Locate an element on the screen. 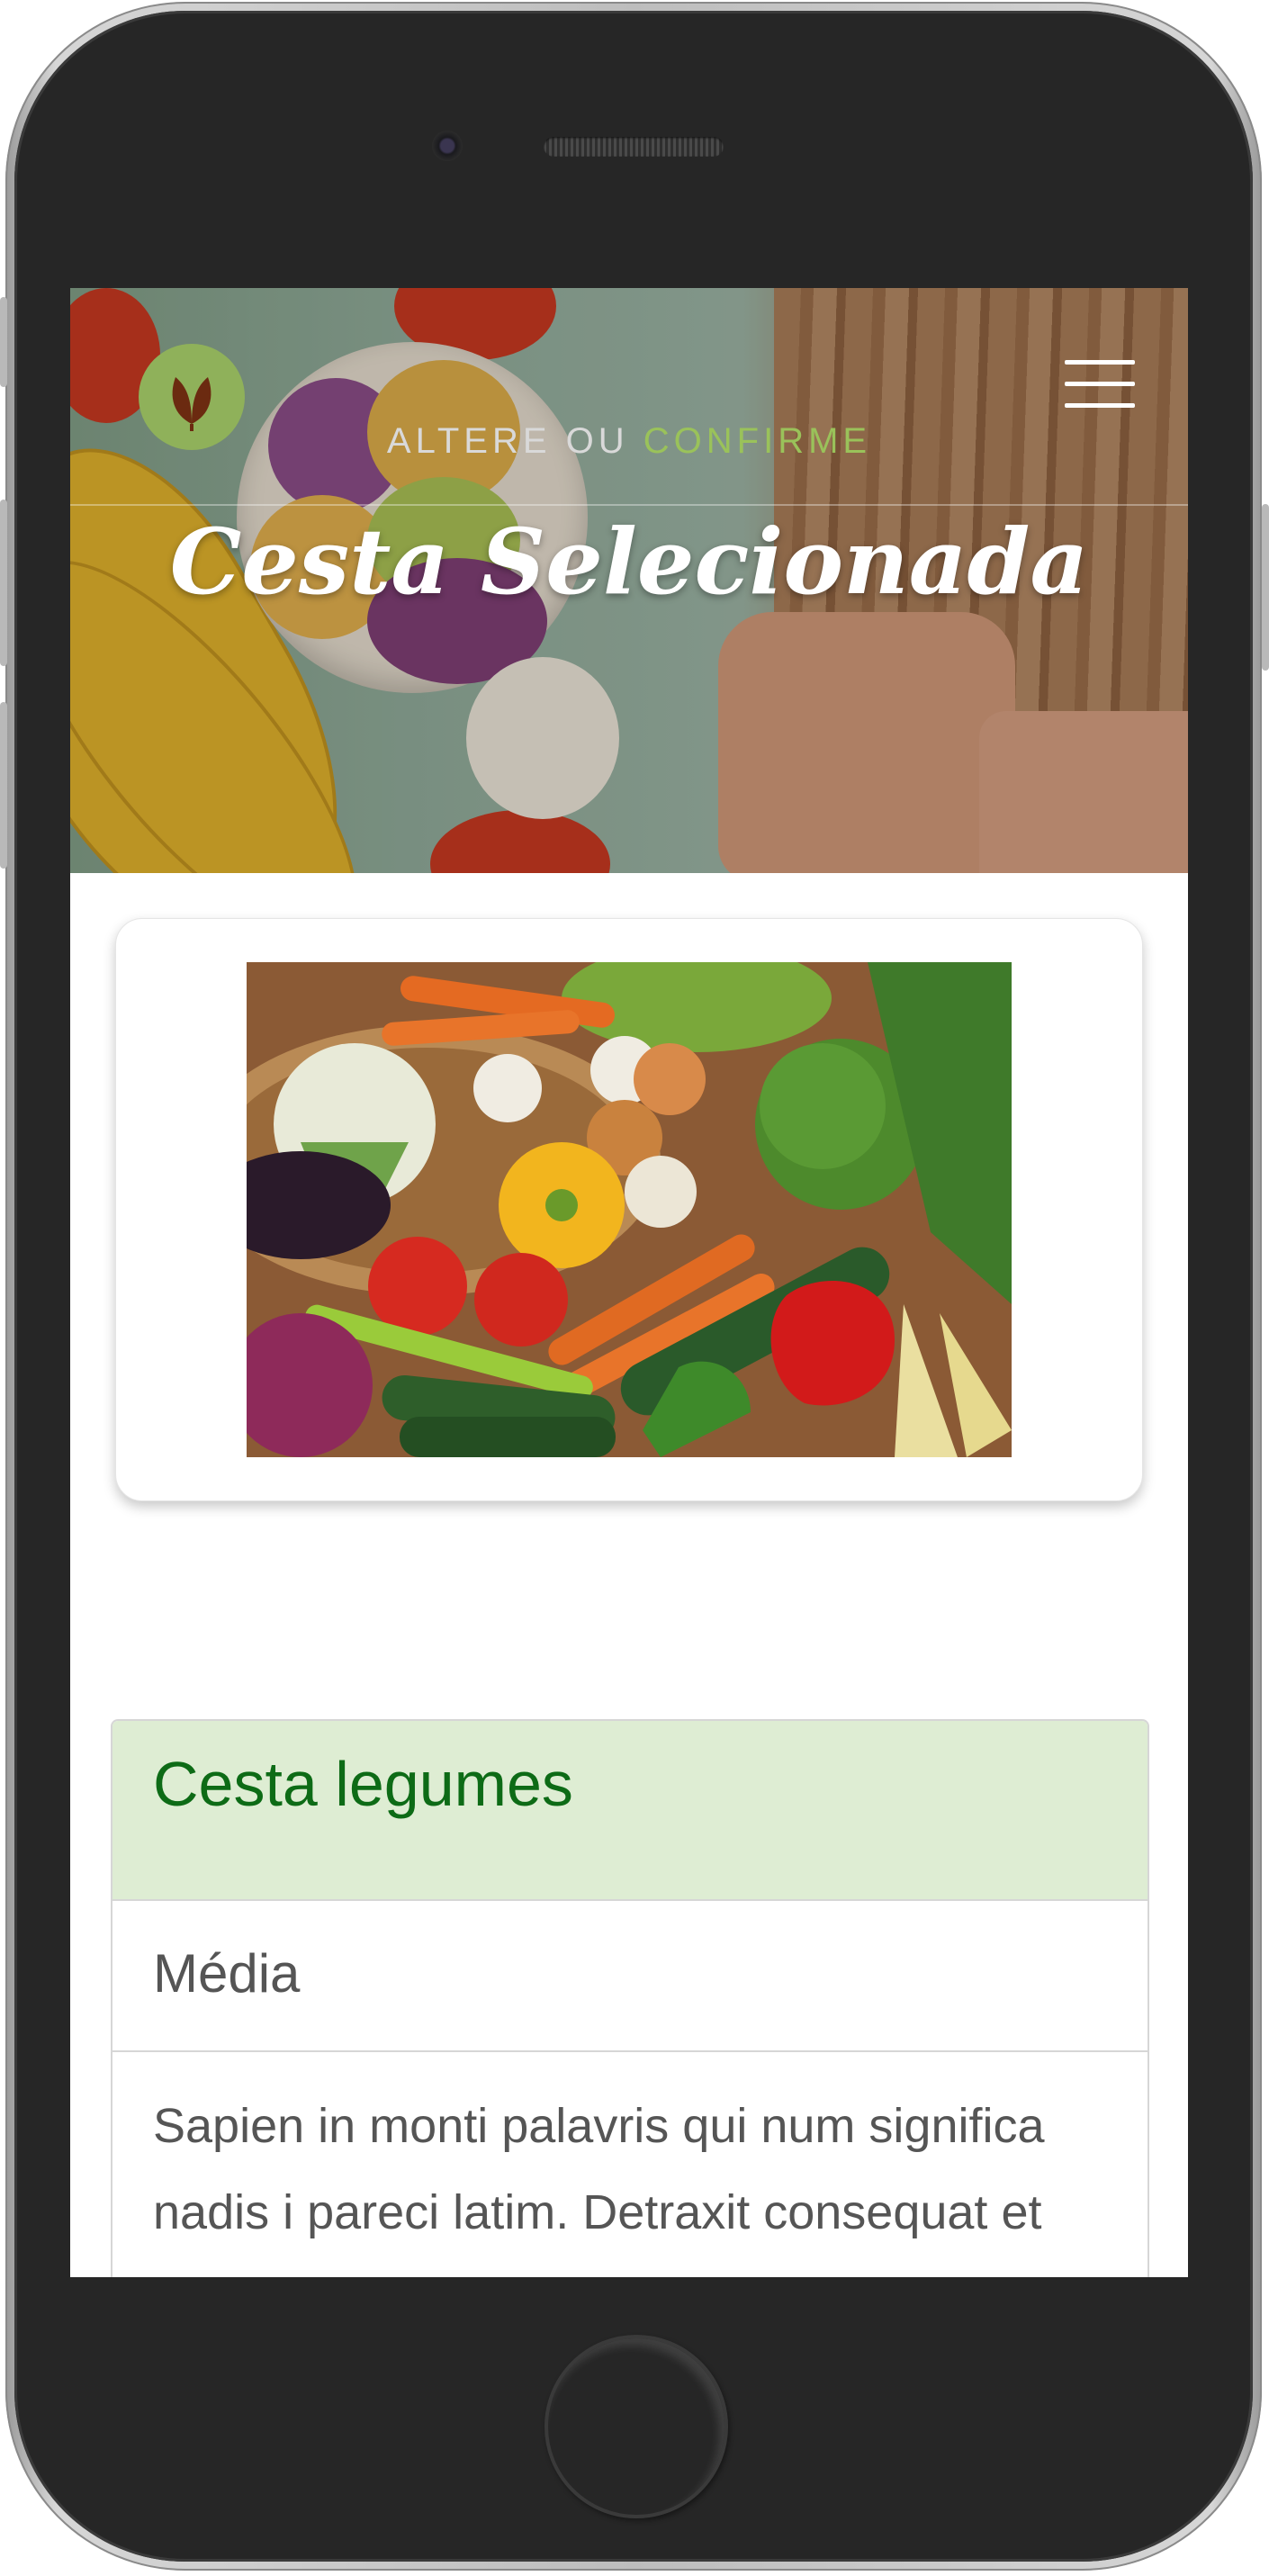  kicker-text: ALTERE OU is located at coordinates (508, 441).